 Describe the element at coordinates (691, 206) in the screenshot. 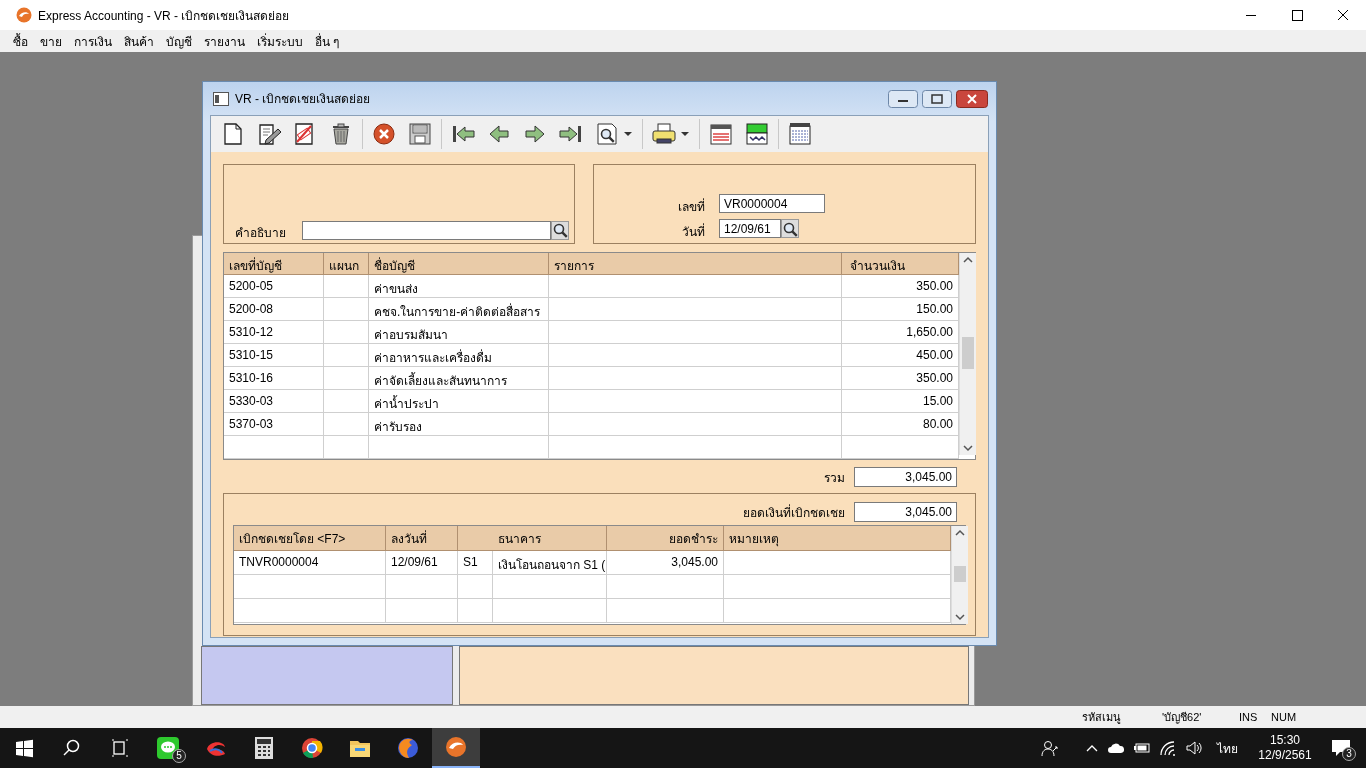

I see `document-number-label: เลขที่` at that location.